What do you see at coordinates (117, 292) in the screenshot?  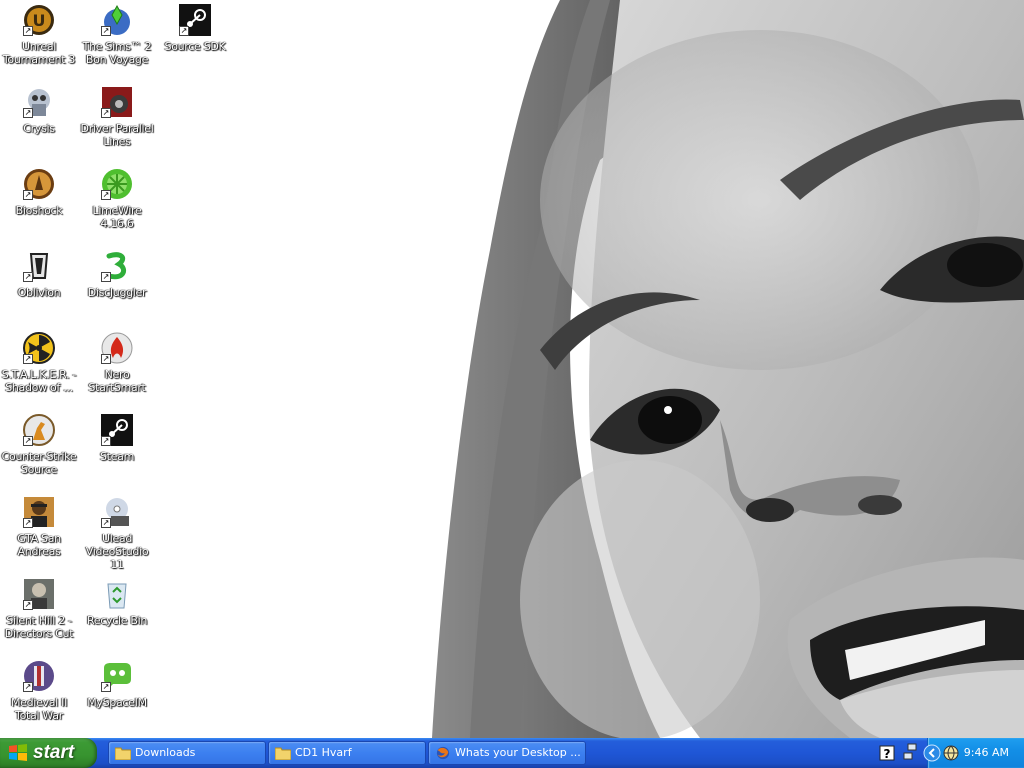 I see `desktop-icon-label: DiscJuggler` at bounding box center [117, 292].